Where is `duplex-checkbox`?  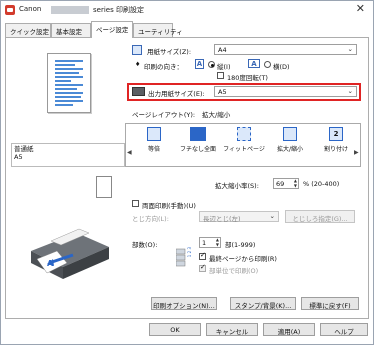 duplex-checkbox is located at coordinates (135, 203).